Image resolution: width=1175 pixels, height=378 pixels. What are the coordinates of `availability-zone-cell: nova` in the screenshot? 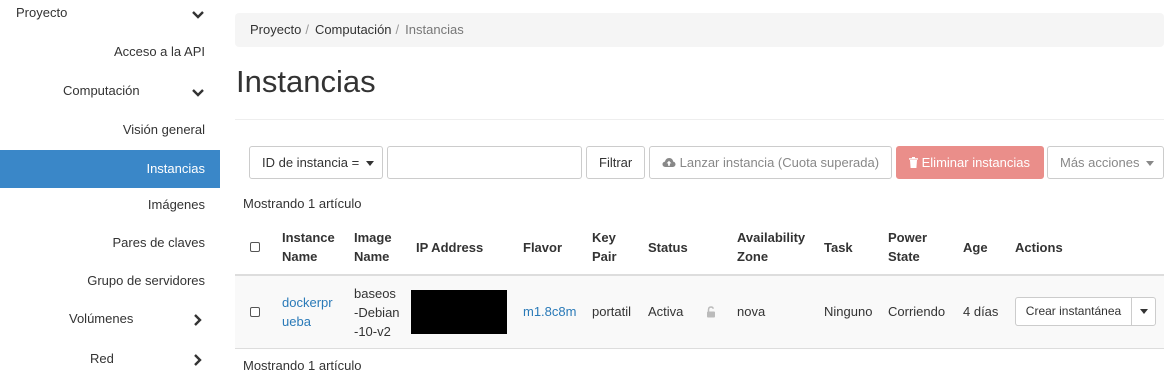 It's located at (751, 311).